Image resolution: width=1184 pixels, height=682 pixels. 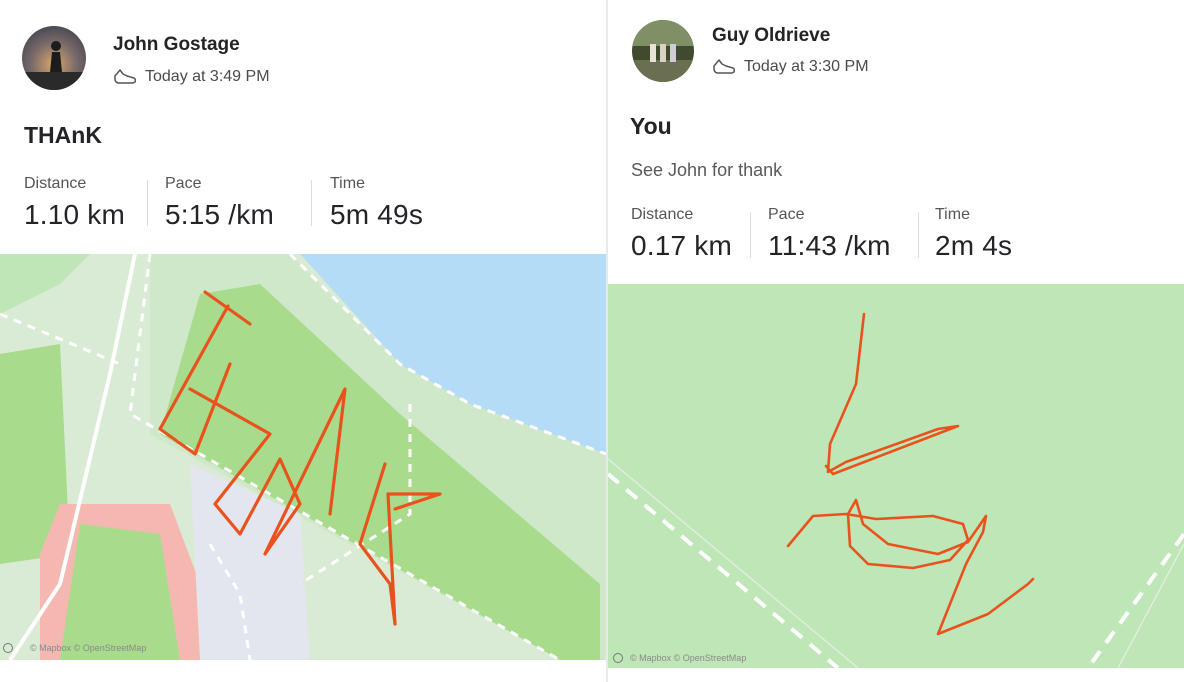 What do you see at coordinates (377, 214) in the screenshot?
I see `stat-value: 5m 49s` at bounding box center [377, 214].